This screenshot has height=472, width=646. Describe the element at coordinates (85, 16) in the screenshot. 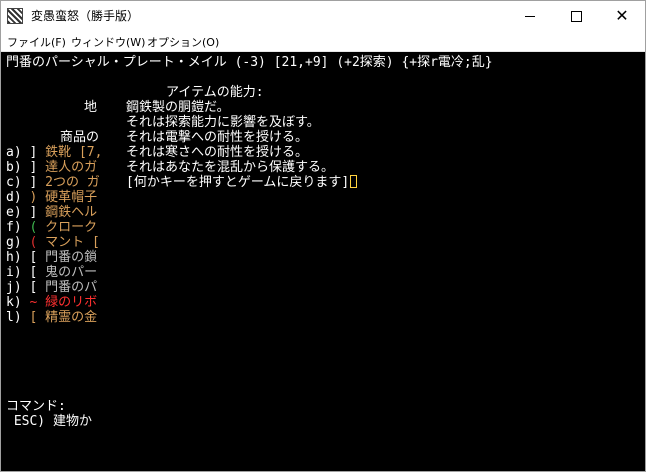

I see `window-title: 変愚蛮怒（勝手版）` at that location.